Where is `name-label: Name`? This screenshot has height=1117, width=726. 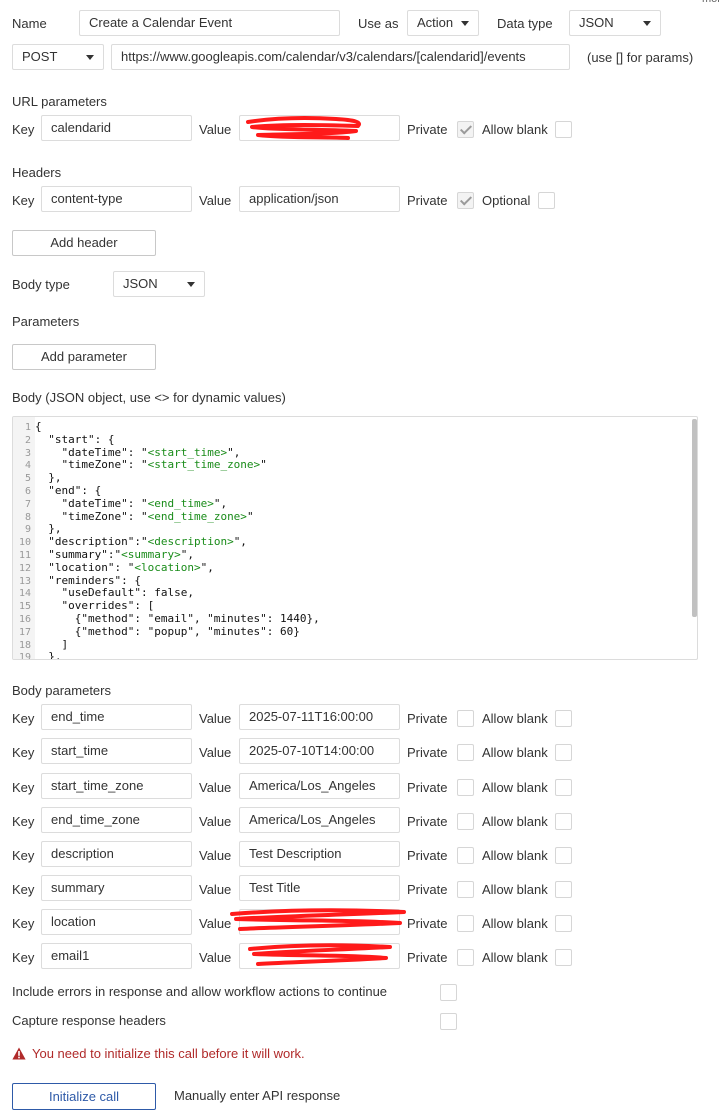 name-label: Name is located at coordinates (29, 23).